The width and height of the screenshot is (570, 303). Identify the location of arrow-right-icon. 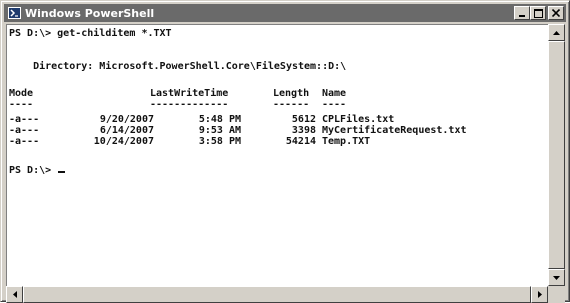
(539, 294).